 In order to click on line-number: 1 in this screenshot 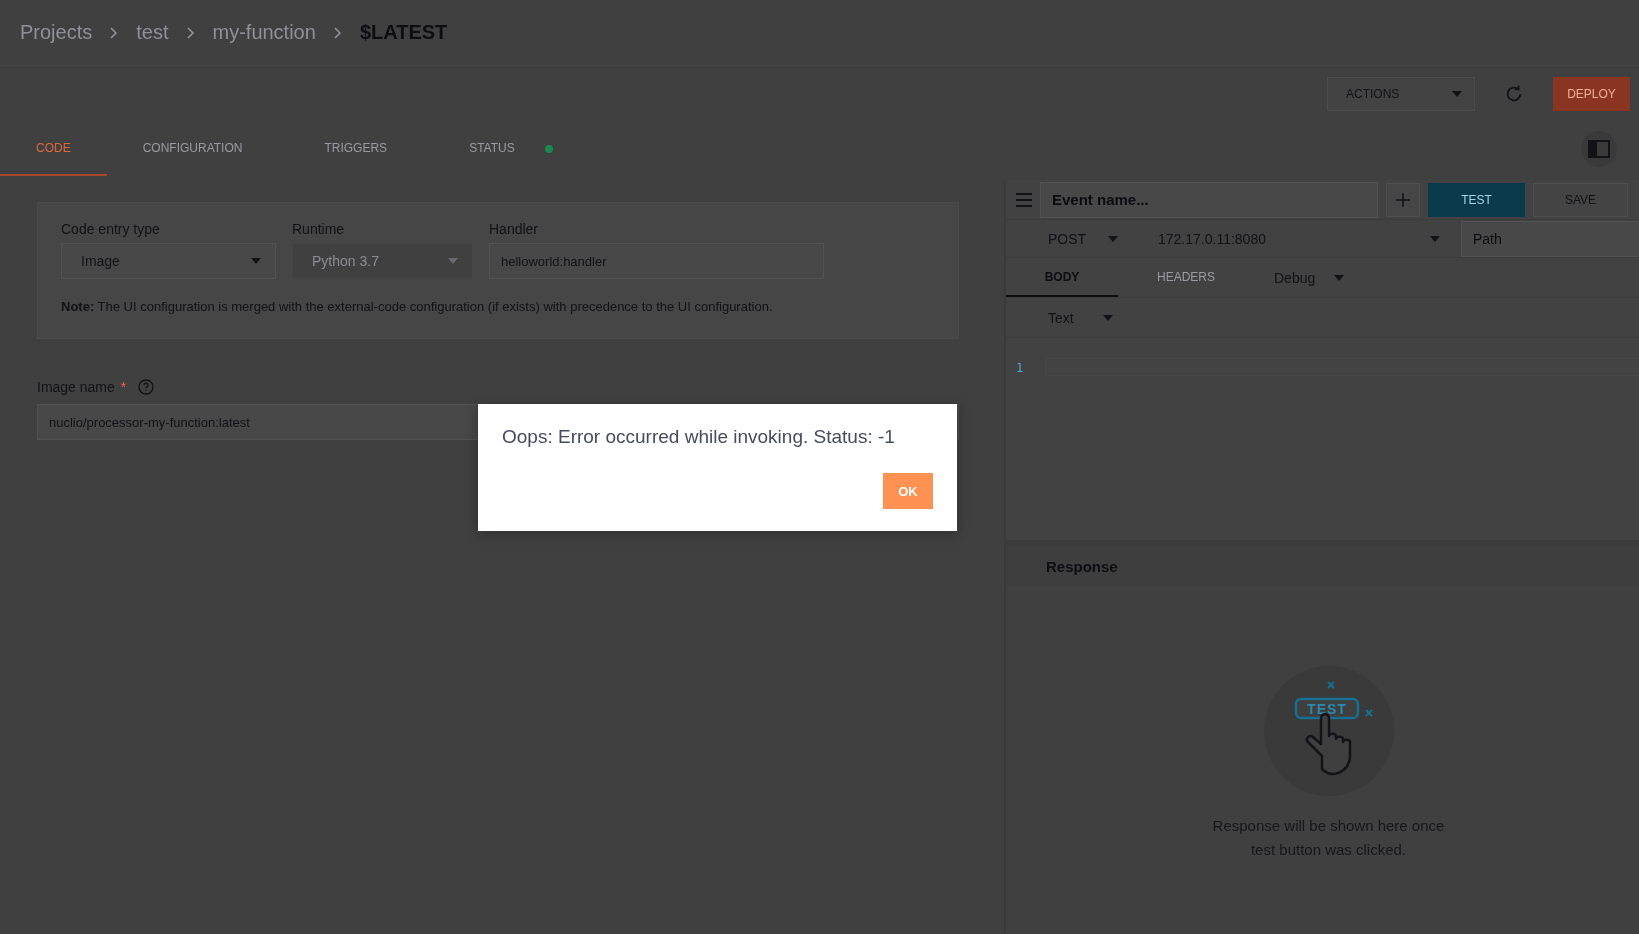, I will do `click(1020, 368)`.